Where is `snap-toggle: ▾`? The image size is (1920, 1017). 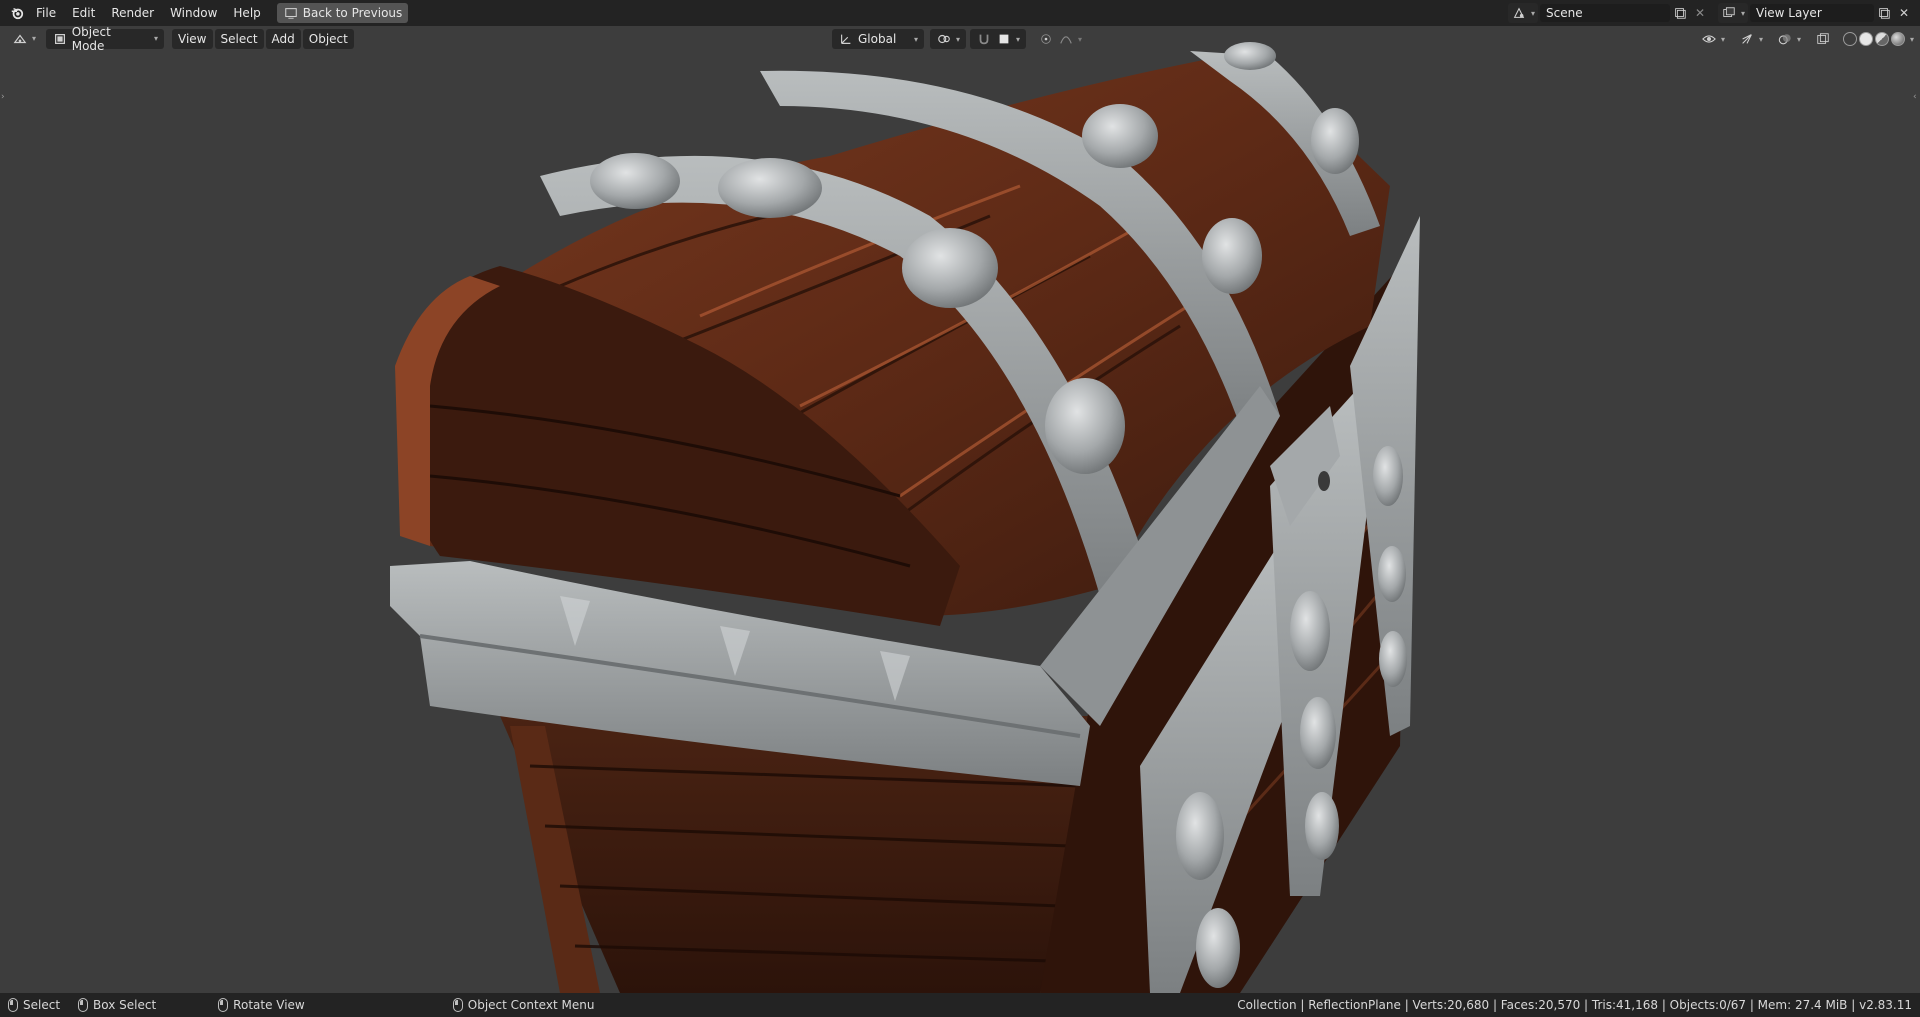 snap-toggle: ▾ is located at coordinates (998, 39).